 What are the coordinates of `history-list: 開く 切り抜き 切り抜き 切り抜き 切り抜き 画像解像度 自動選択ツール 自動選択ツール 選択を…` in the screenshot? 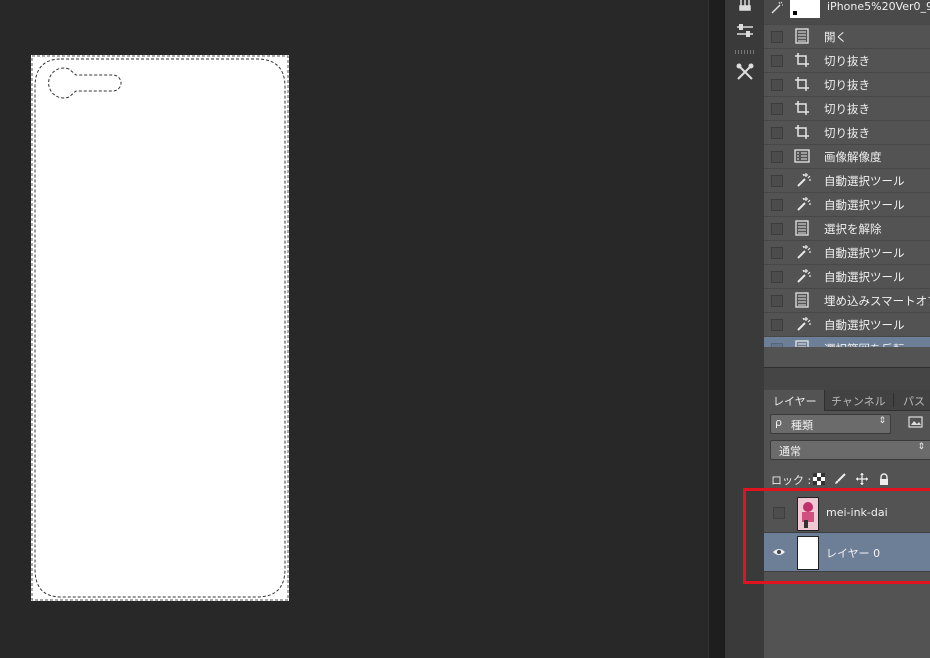 It's located at (847, 193).